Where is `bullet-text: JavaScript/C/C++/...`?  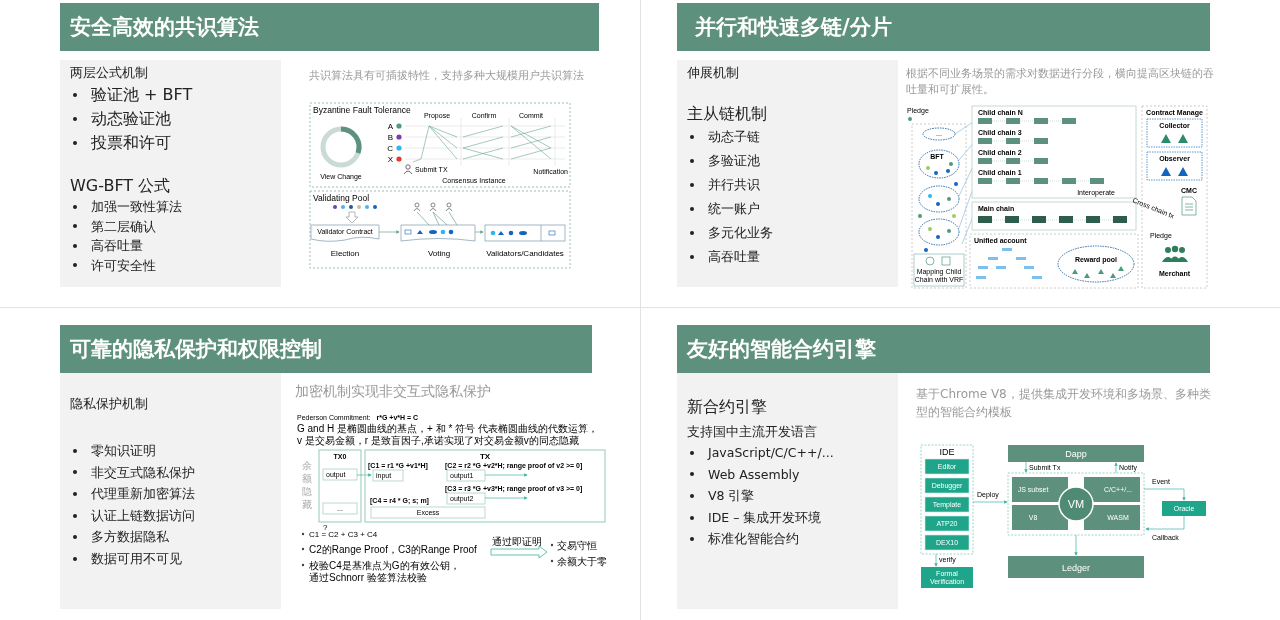 bullet-text: JavaScript/C/C++/... is located at coordinates (771, 453).